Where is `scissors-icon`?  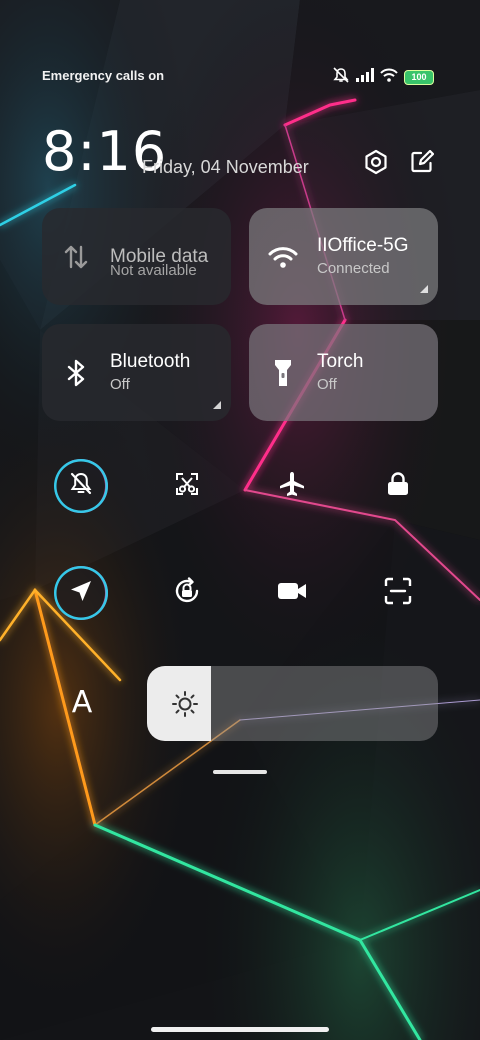
scissors-icon is located at coordinates (187, 486).